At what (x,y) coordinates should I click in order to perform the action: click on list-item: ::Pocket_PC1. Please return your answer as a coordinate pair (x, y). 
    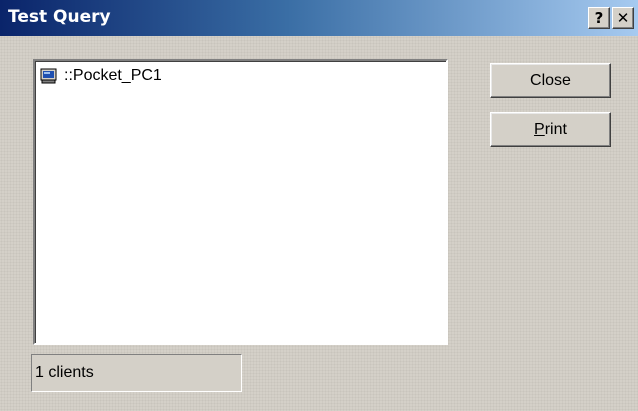
    Looking at the image, I should click on (101, 76).